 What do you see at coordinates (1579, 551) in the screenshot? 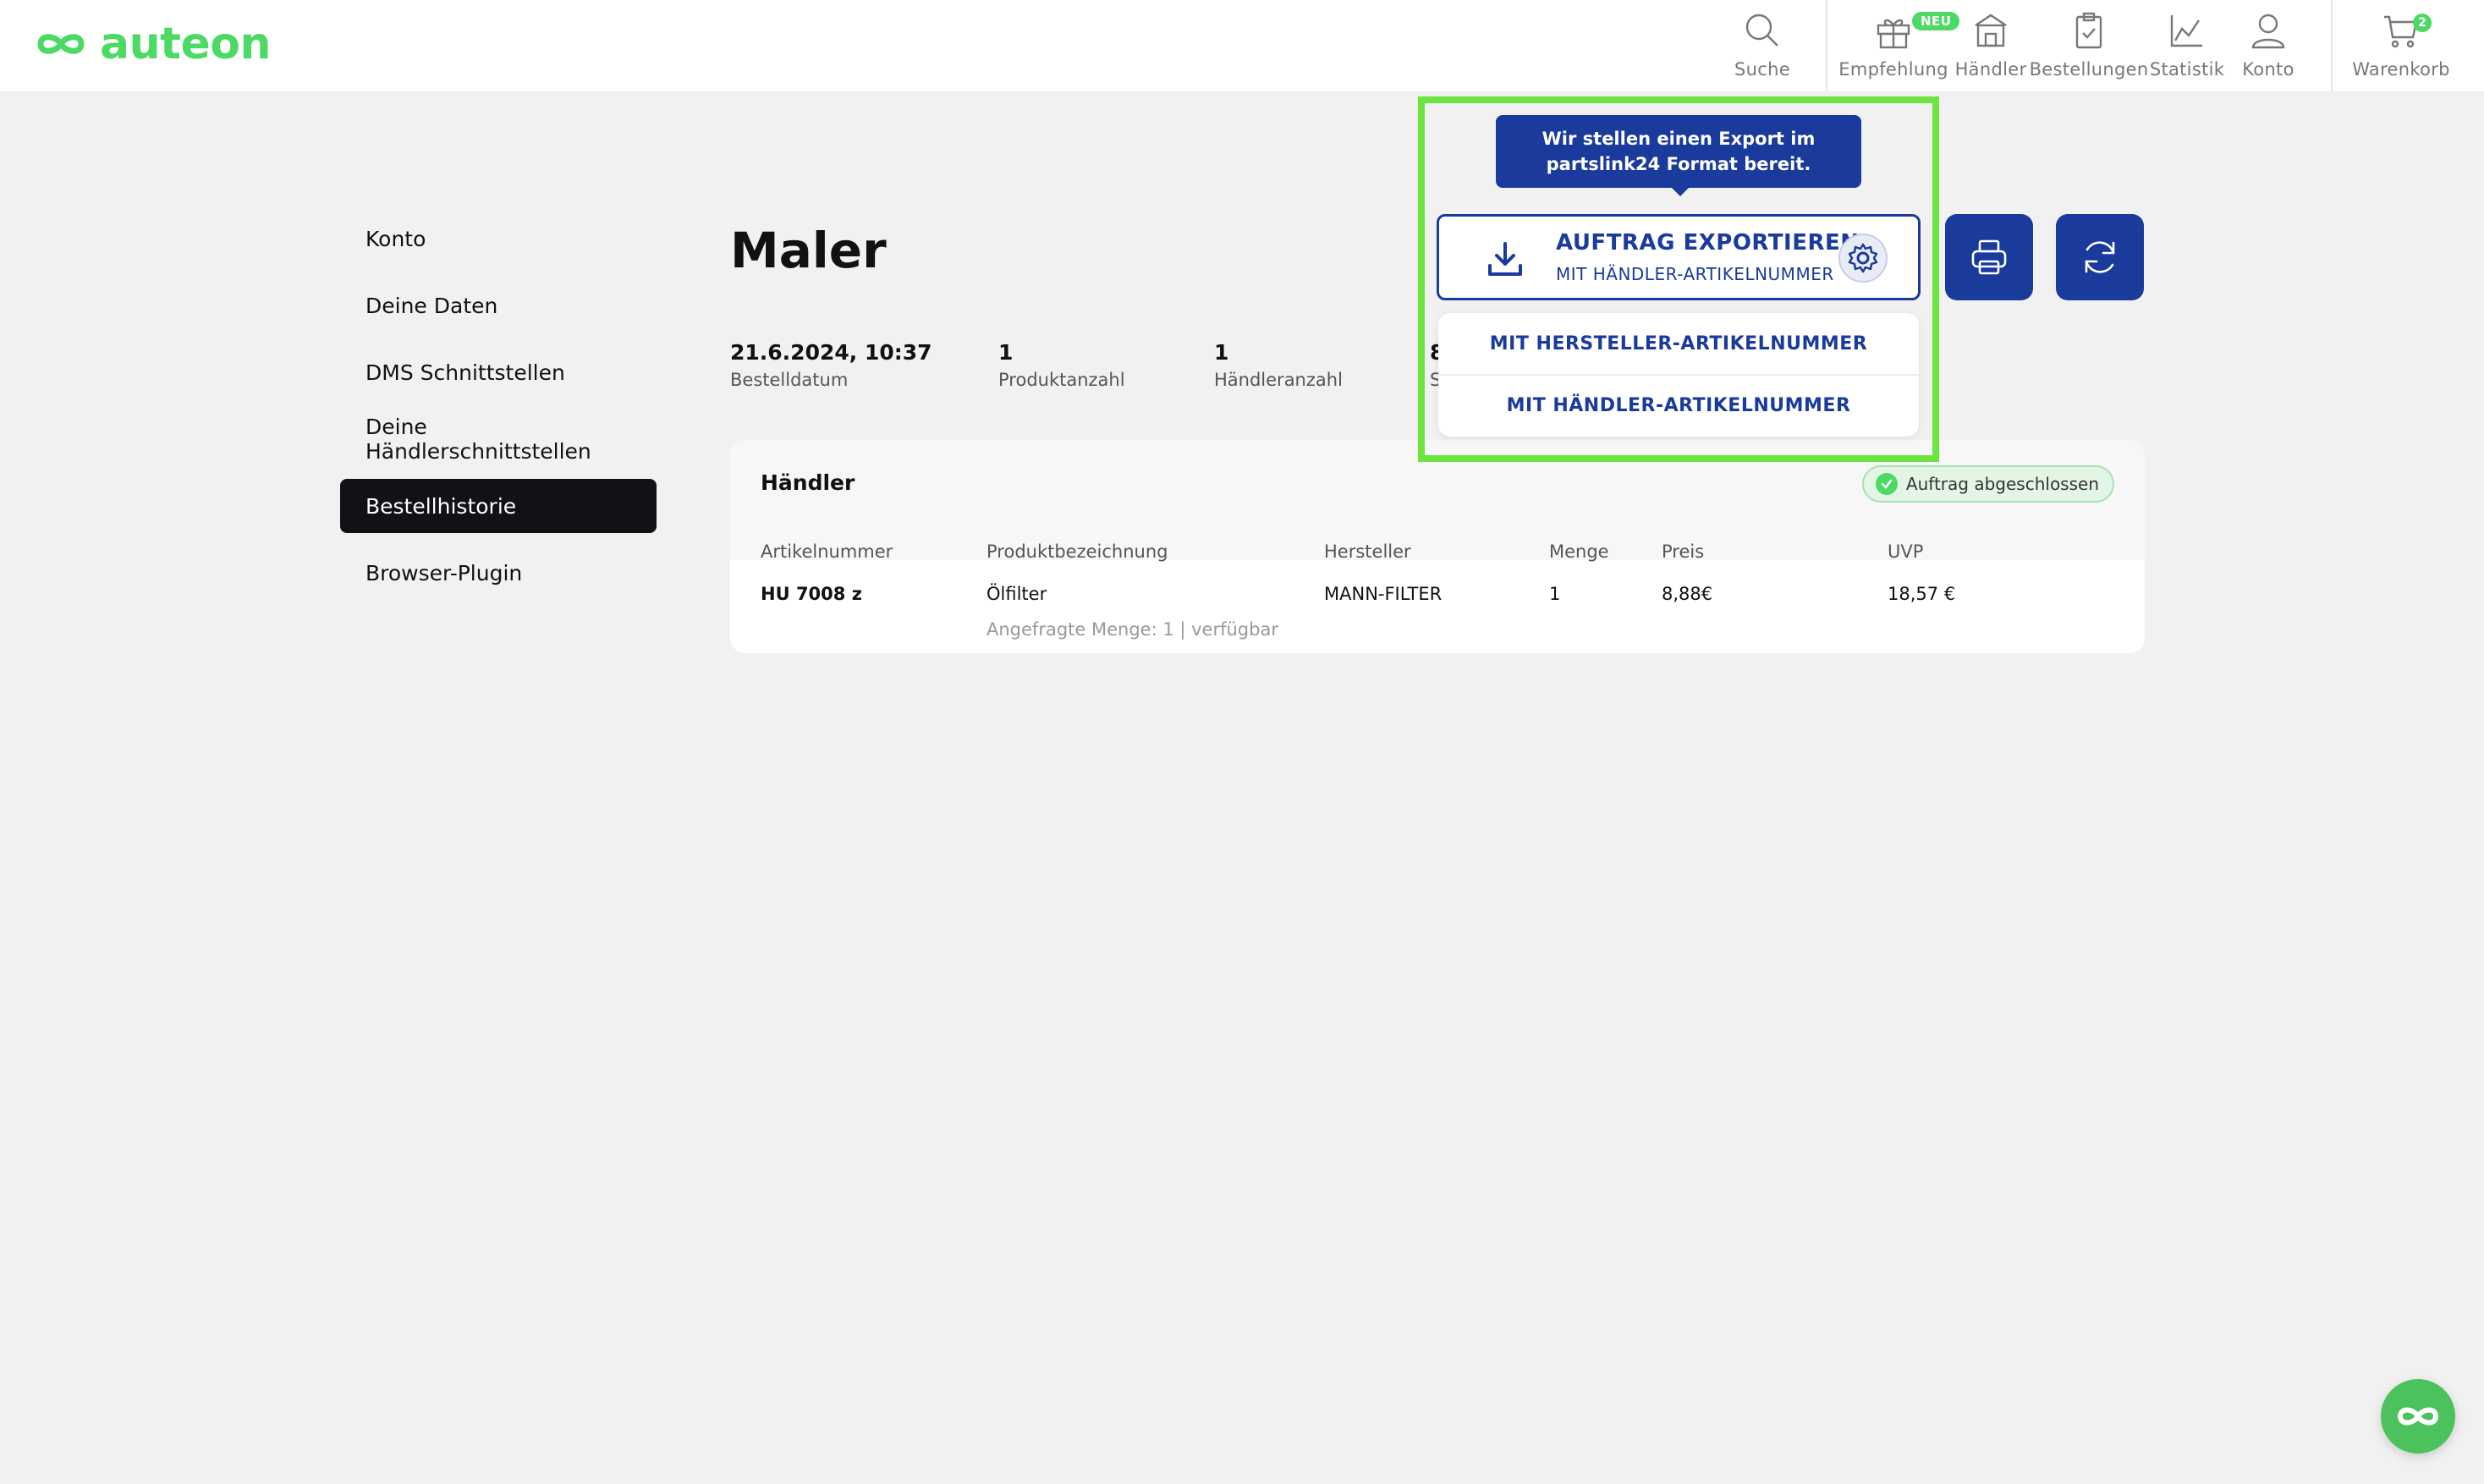
I see `column-header: Menge` at bounding box center [1579, 551].